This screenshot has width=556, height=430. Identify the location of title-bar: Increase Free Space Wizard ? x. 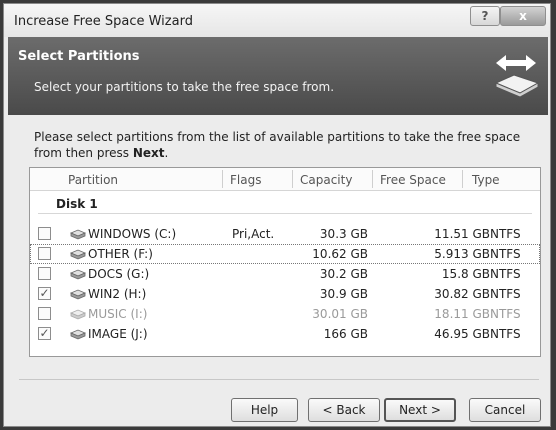
(277, 20).